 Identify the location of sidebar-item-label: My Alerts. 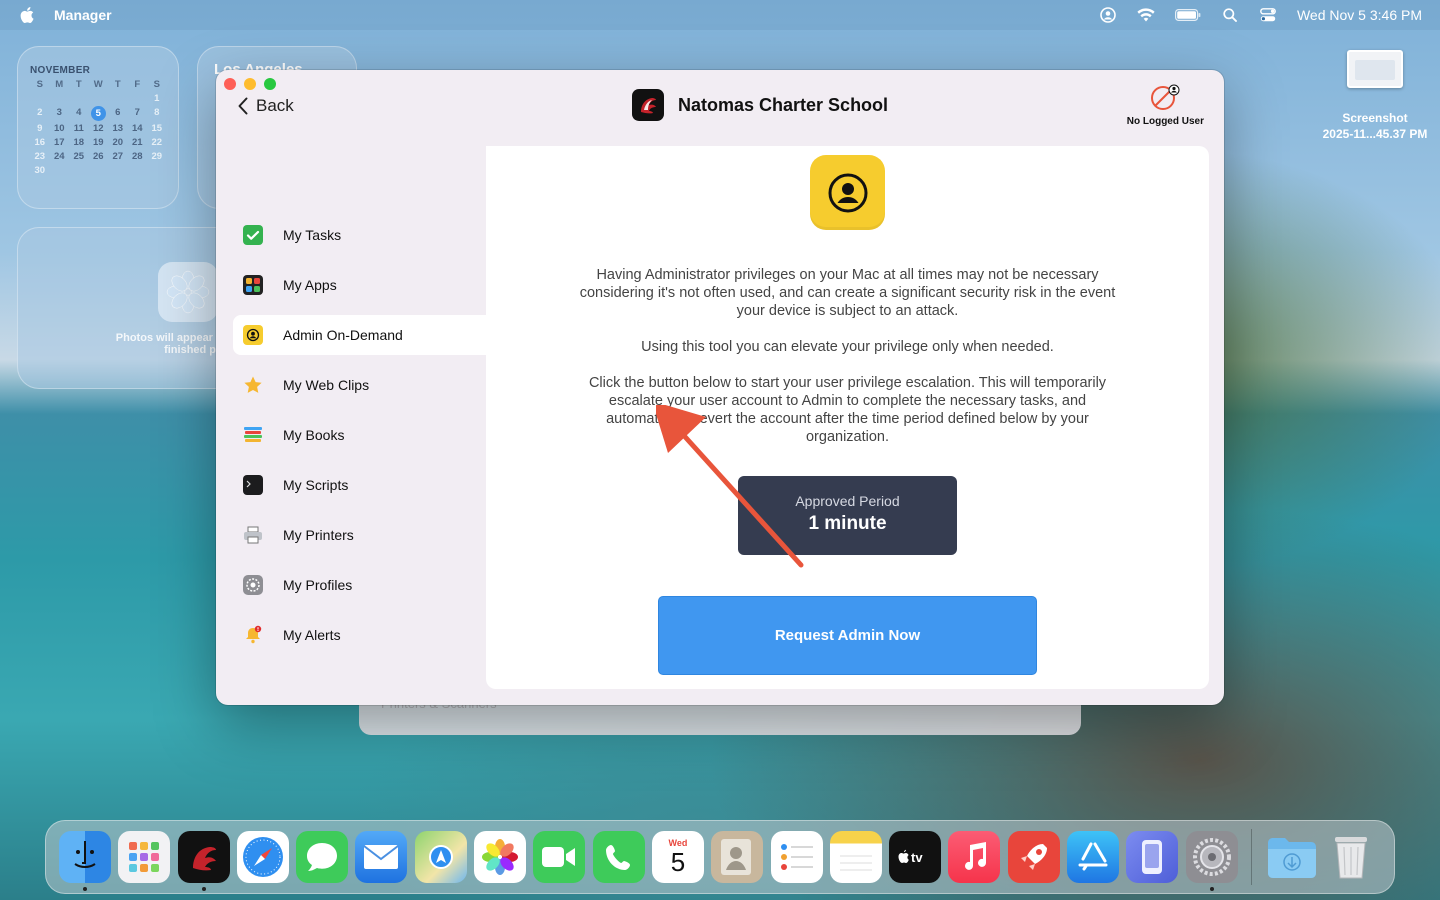
(312, 635).